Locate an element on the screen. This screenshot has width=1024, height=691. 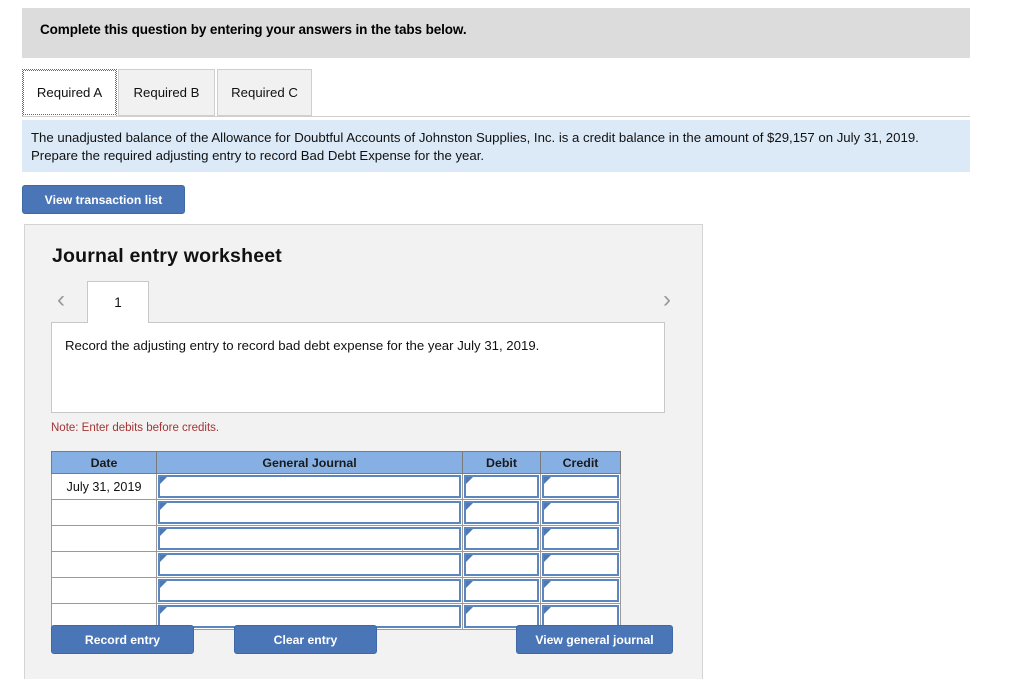
view-transaction-list-button: View transaction list is located at coordinates (103, 199).